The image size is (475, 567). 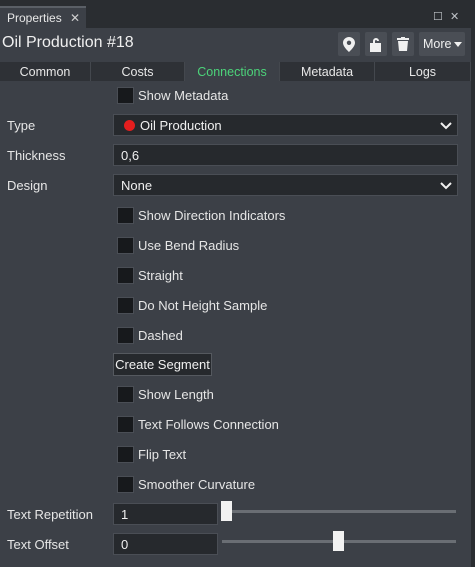 I want to click on tab-logs: Logs, so click(x=423, y=71).